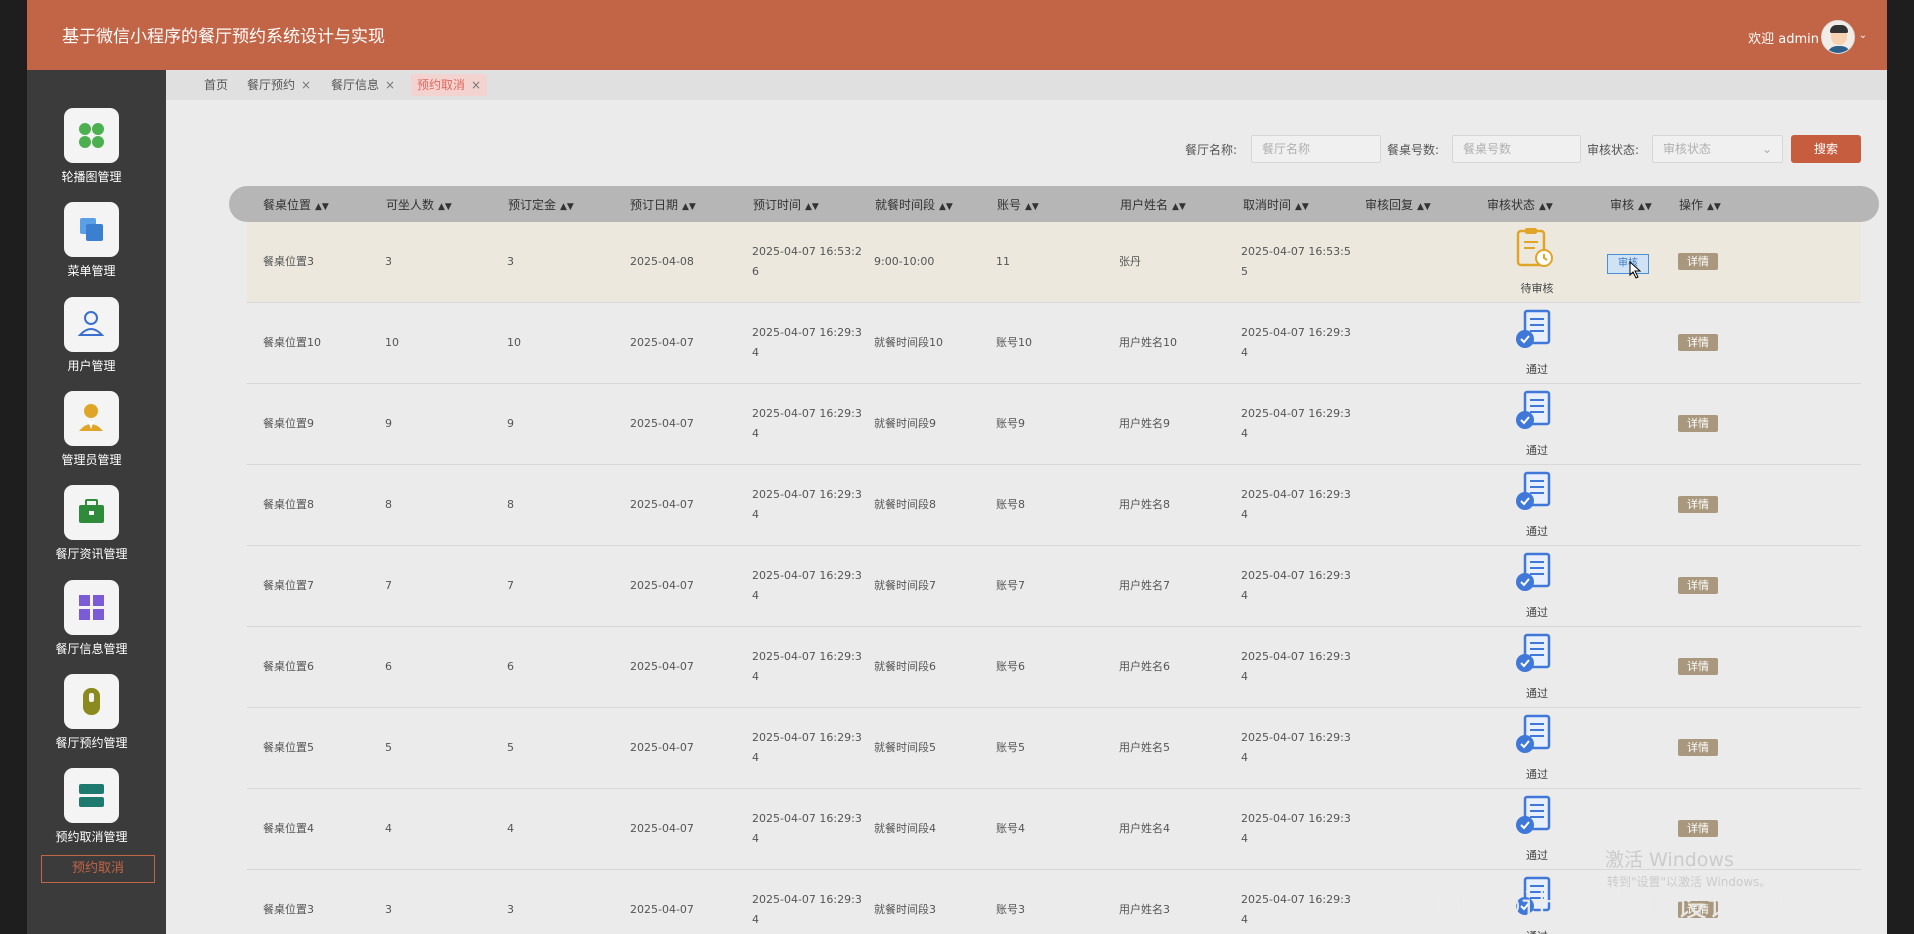 This screenshot has width=1914, height=934. Describe the element at coordinates (532, 205) in the screenshot. I see `column-header-label: 预订定金` at that location.